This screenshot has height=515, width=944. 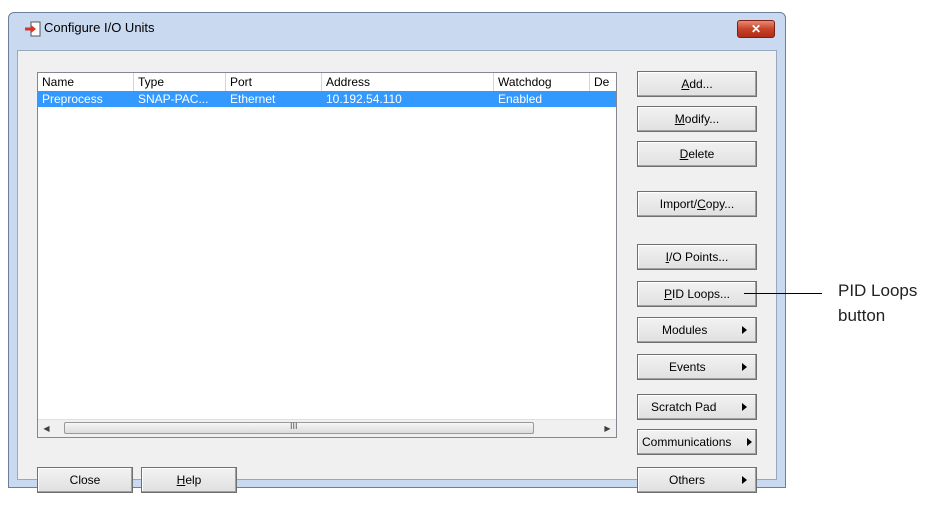 I want to click on help-label-accel: H, so click(x=181, y=480).